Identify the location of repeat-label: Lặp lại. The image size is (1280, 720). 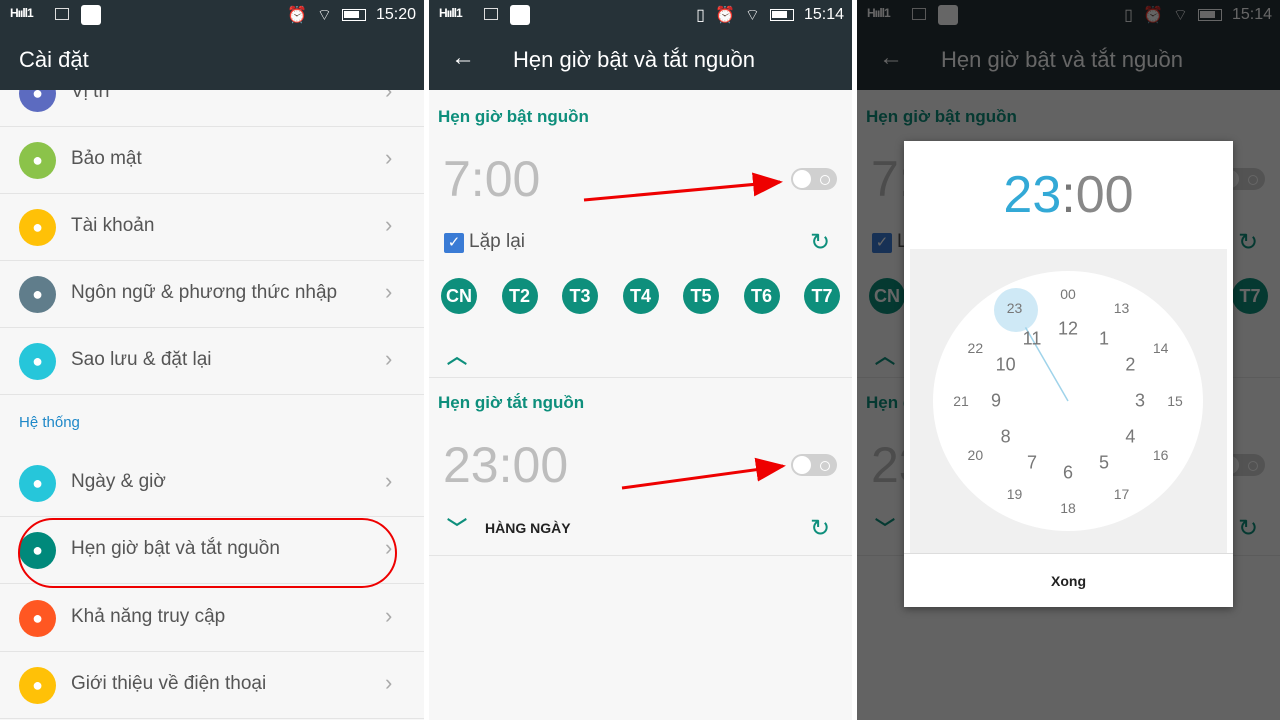
(497, 241).